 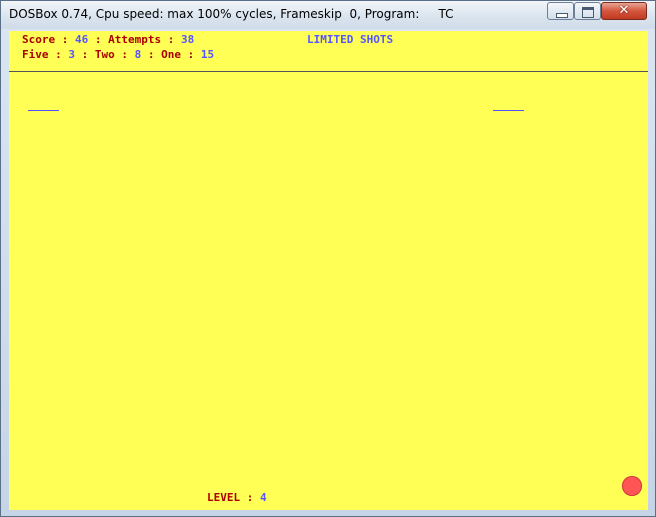 I want to click on attempts-label: : Attempts :, so click(x=134, y=39).